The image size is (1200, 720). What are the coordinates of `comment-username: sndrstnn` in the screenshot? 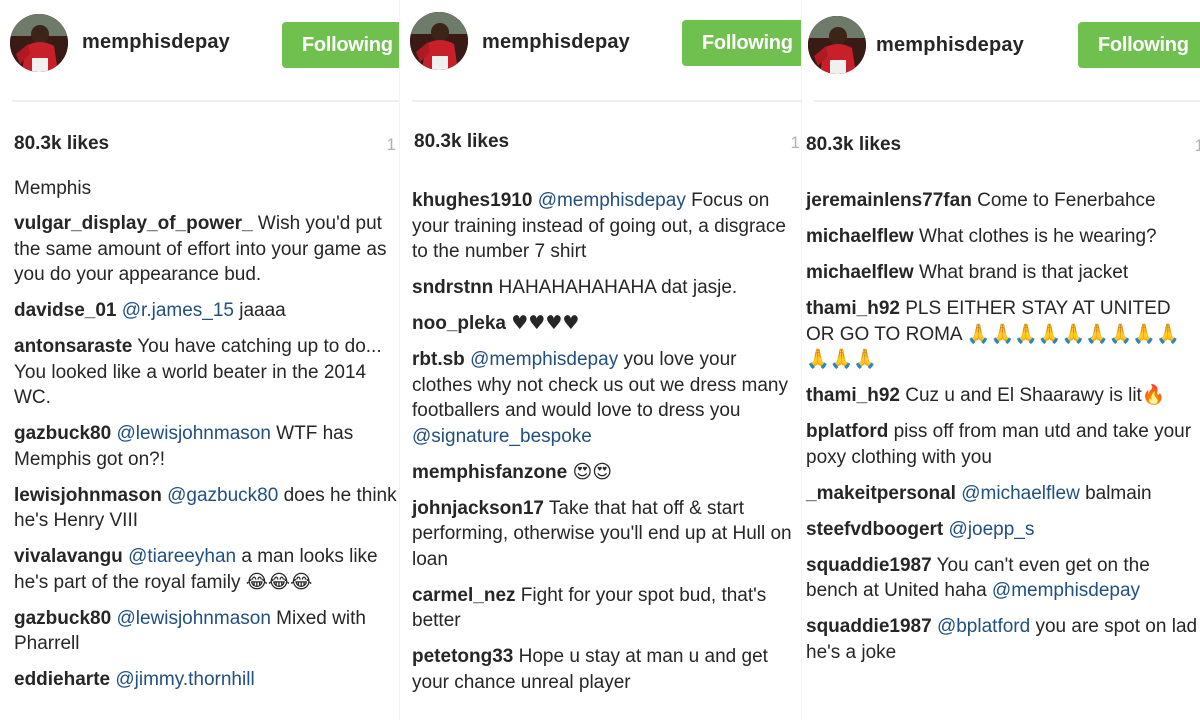 It's located at (452, 287).